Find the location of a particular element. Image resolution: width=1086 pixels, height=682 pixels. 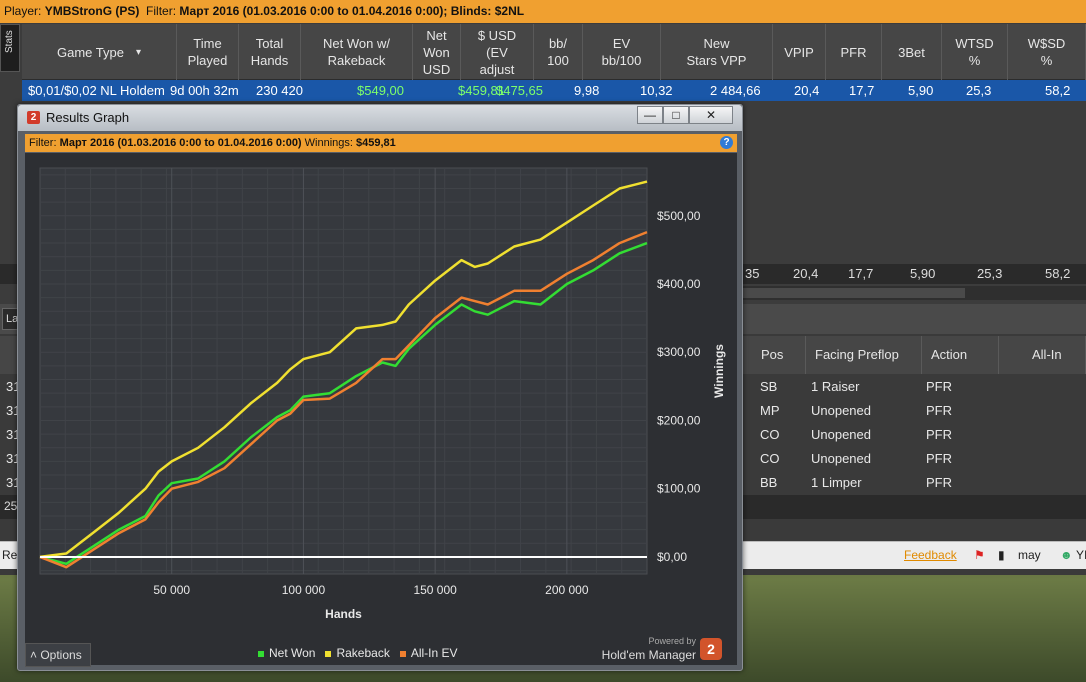

table-cell: 10,32 is located at coordinates (656, 90).